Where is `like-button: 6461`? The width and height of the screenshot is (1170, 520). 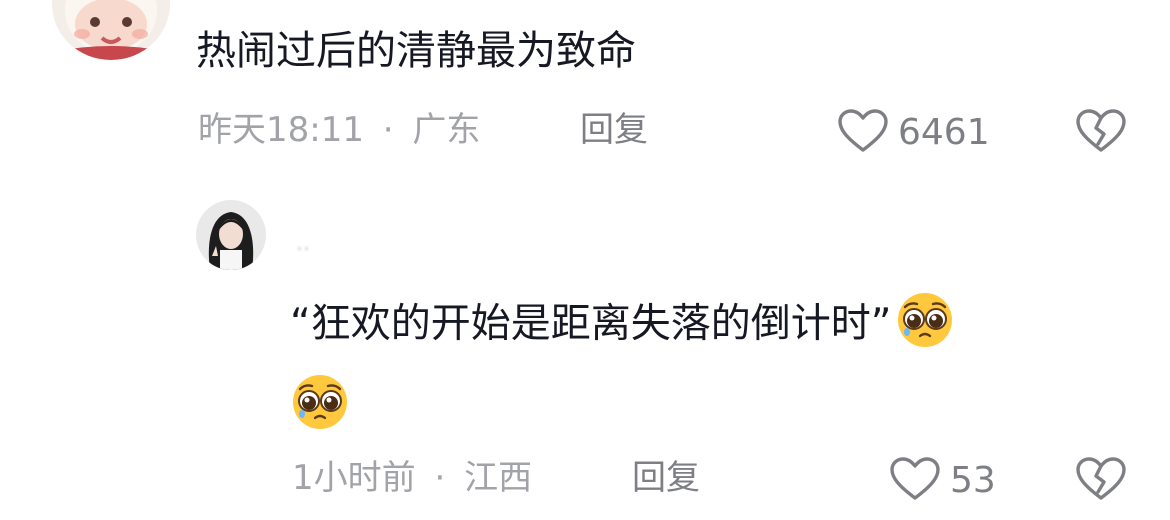
like-button: 6461 is located at coordinates (913, 133).